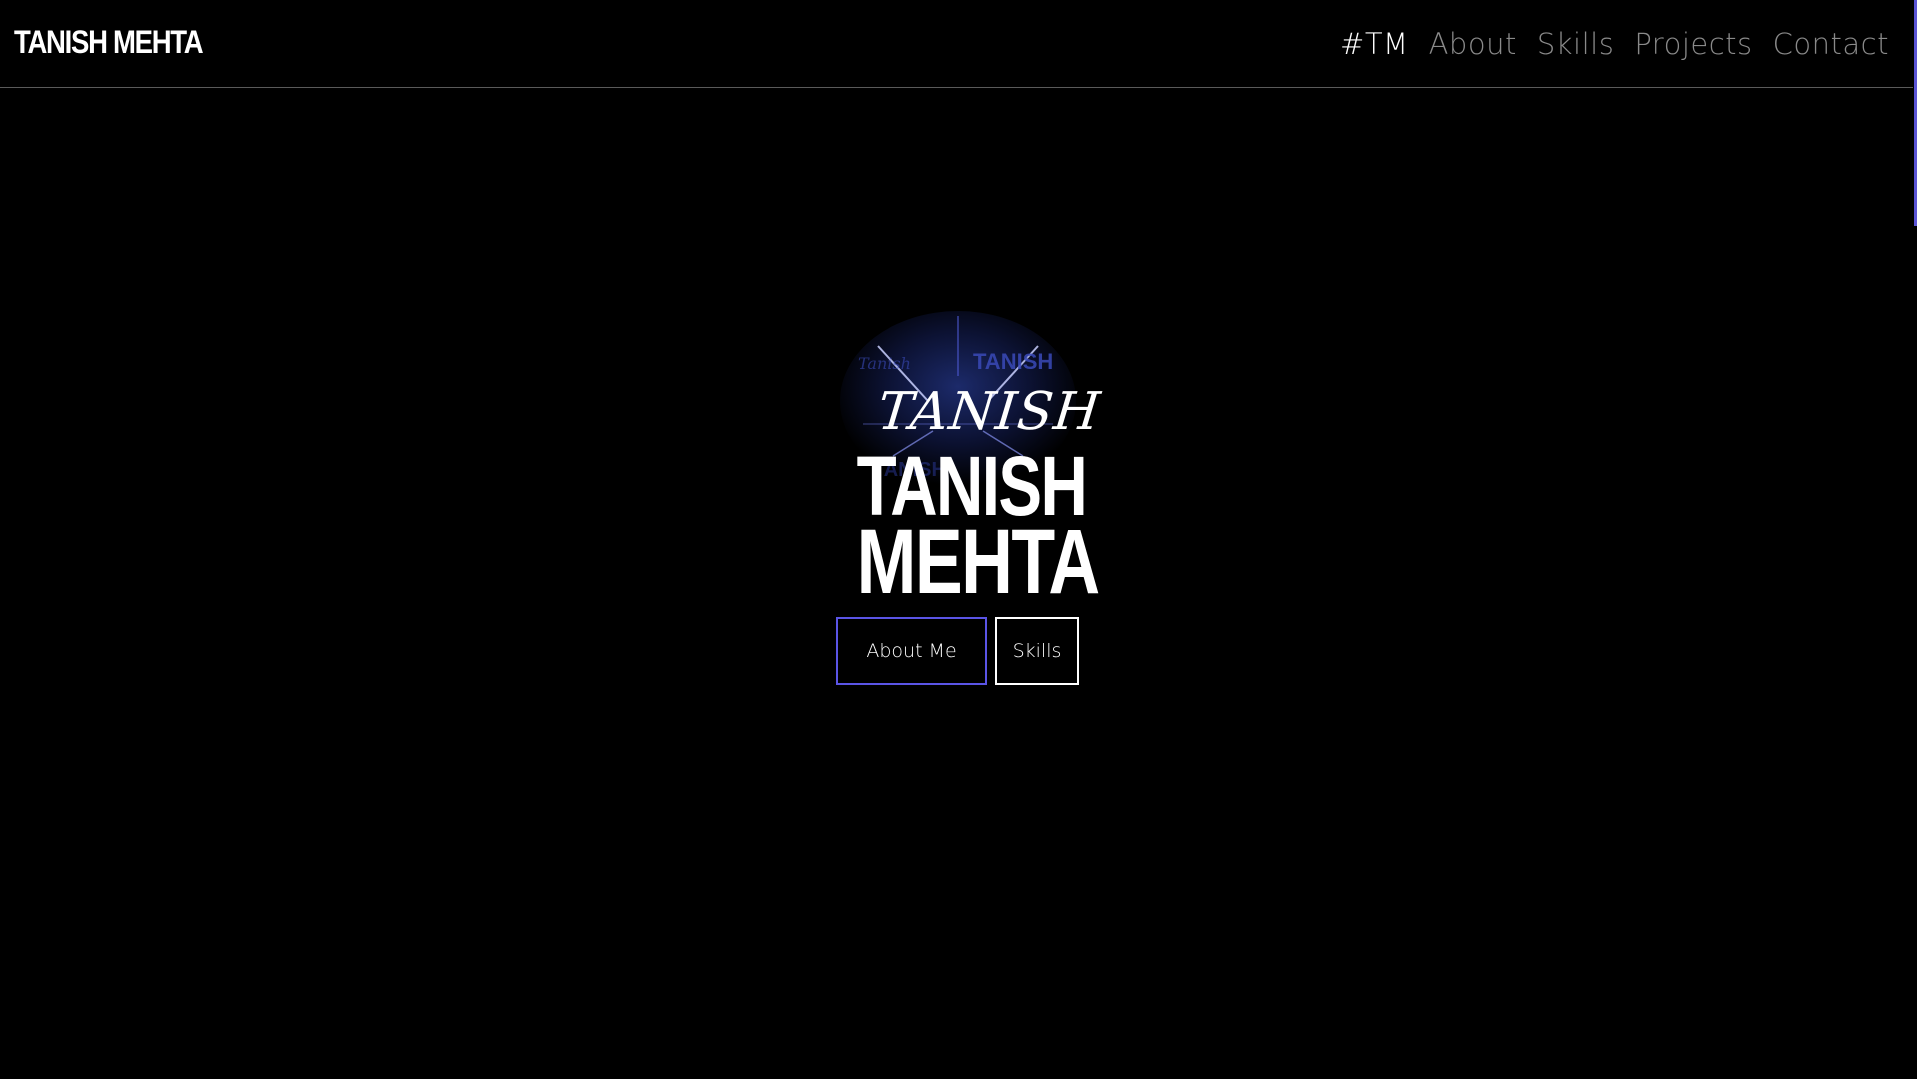 This screenshot has width=1917, height=1079. What do you see at coordinates (989, 412) in the screenshot?
I see `script-name: TANISH` at bounding box center [989, 412].